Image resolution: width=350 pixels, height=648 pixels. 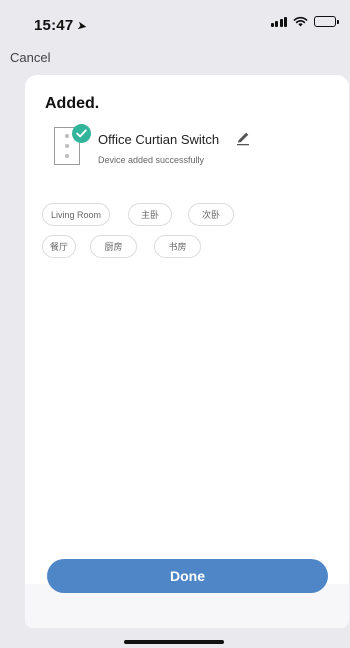 What do you see at coordinates (76, 214) in the screenshot?
I see `room-chip: Living Room` at bounding box center [76, 214].